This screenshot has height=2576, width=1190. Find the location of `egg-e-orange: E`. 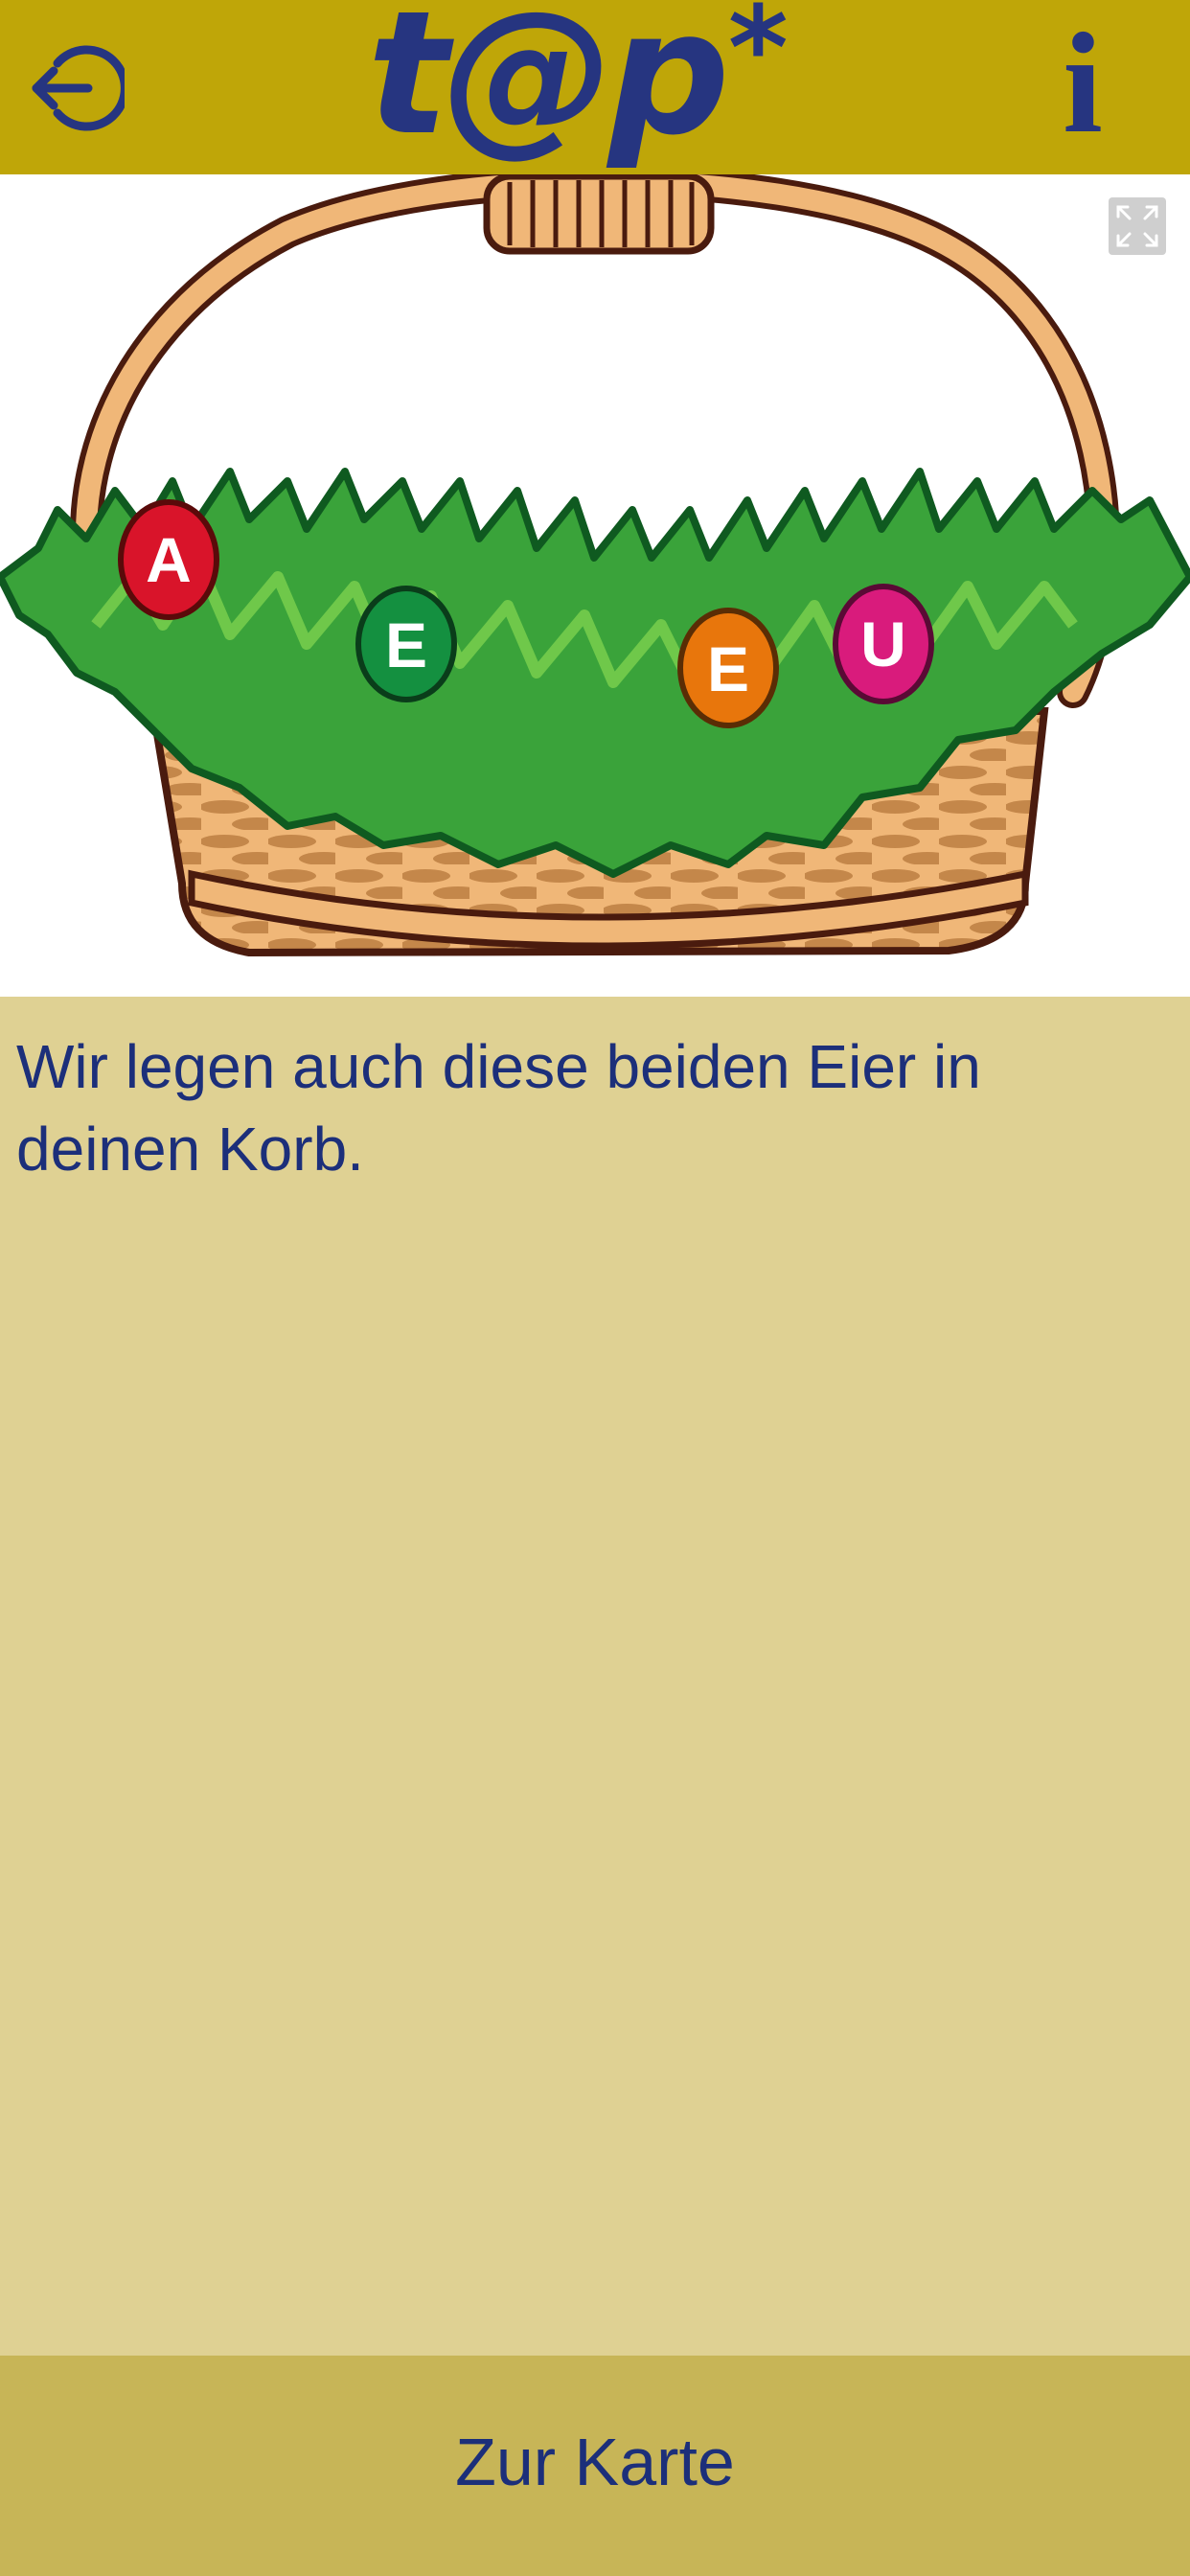

egg-e-orange: E is located at coordinates (728, 668).